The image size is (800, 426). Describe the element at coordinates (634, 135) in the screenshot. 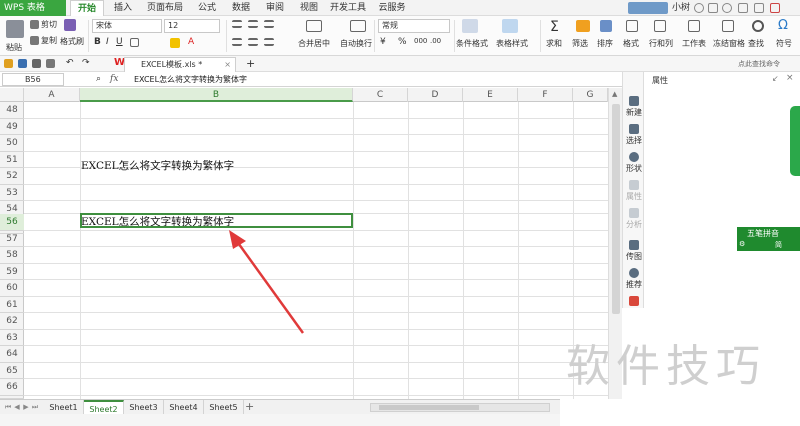

I see `tool-select: 选择` at that location.